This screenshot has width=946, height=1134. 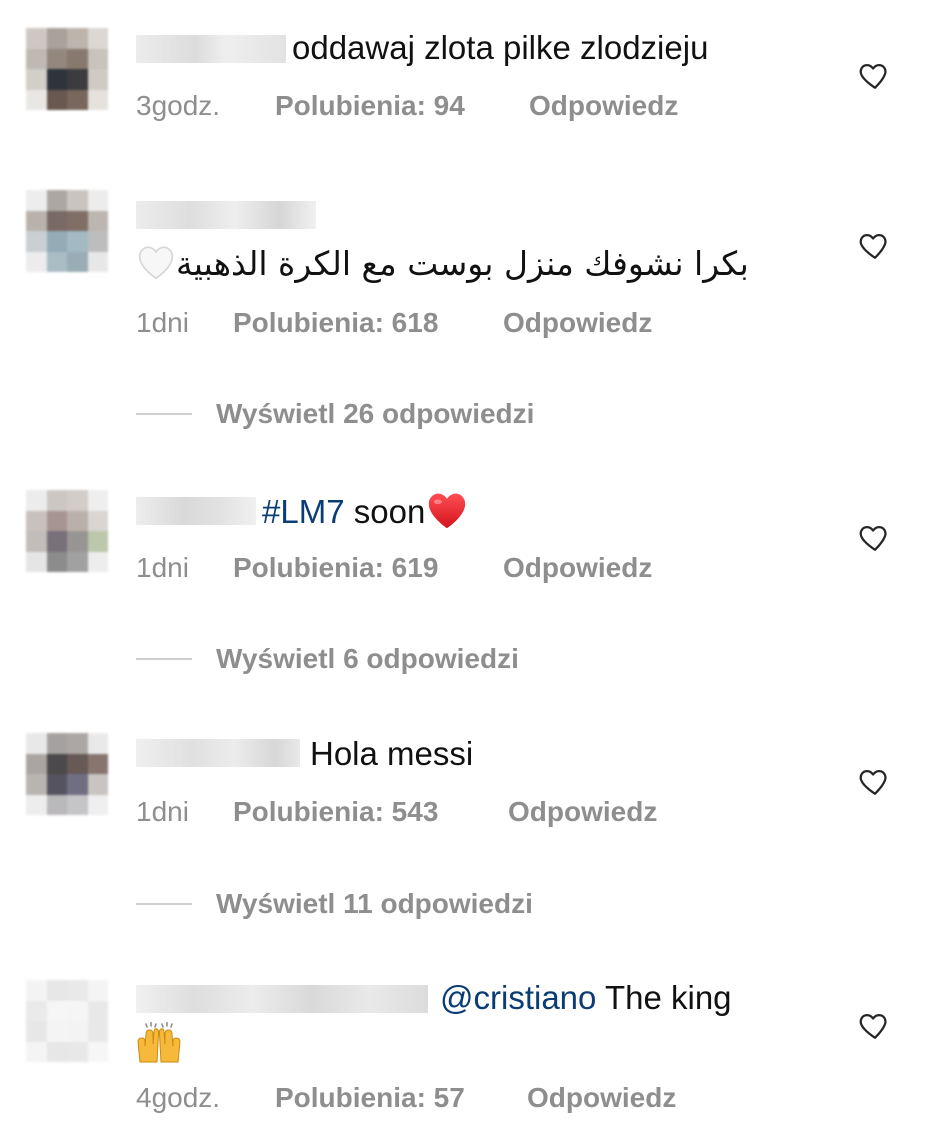 What do you see at coordinates (392, 753) in the screenshot?
I see `comment-text: Hola messi` at bounding box center [392, 753].